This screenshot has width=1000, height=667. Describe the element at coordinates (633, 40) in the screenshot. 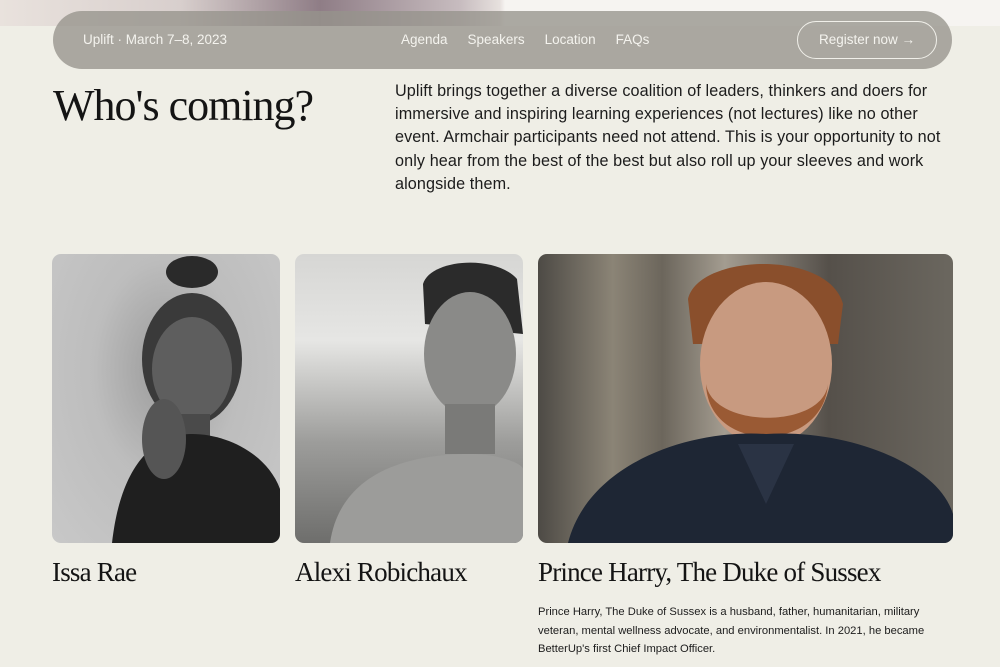

I see `nav-link-faqs: FAQs` at that location.